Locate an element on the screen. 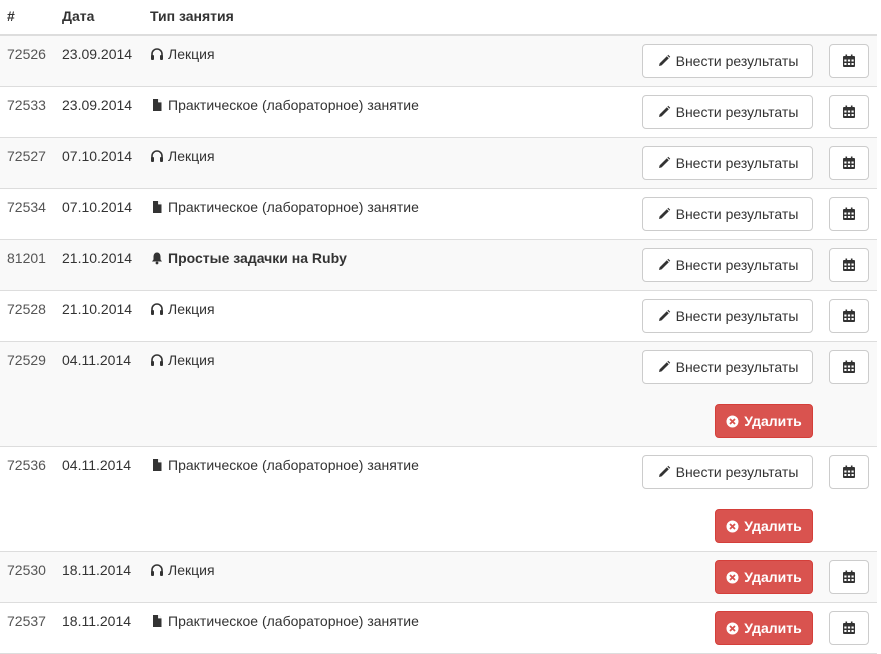  bell-icon is located at coordinates (157, 258).